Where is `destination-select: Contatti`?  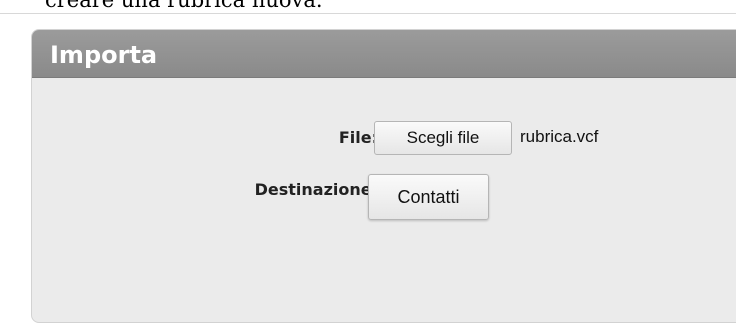 destination-select: Contatti is located at coordinates (428, 197).